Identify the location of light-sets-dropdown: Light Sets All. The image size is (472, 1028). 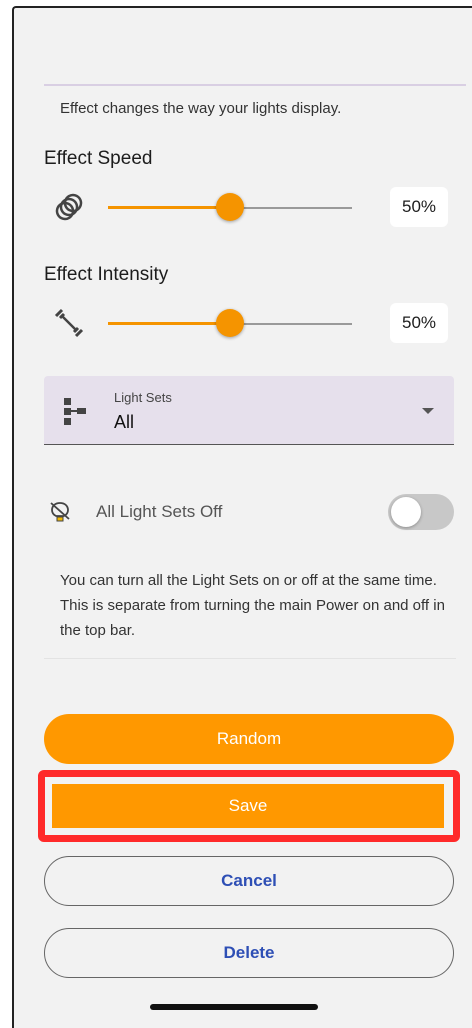
(249, 410).